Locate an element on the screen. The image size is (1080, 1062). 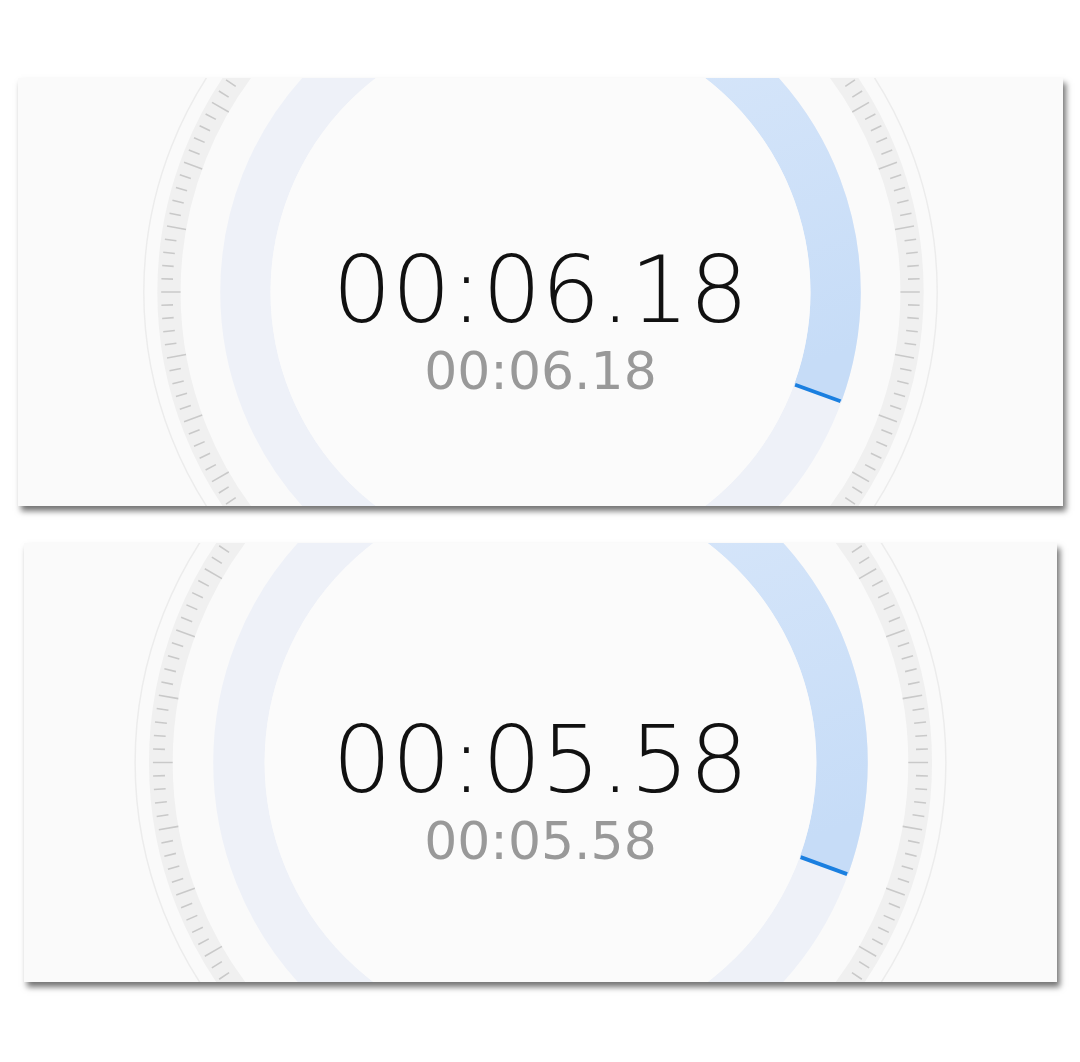
lap-time: 00:06.18 is located at coordinates (540, 370).